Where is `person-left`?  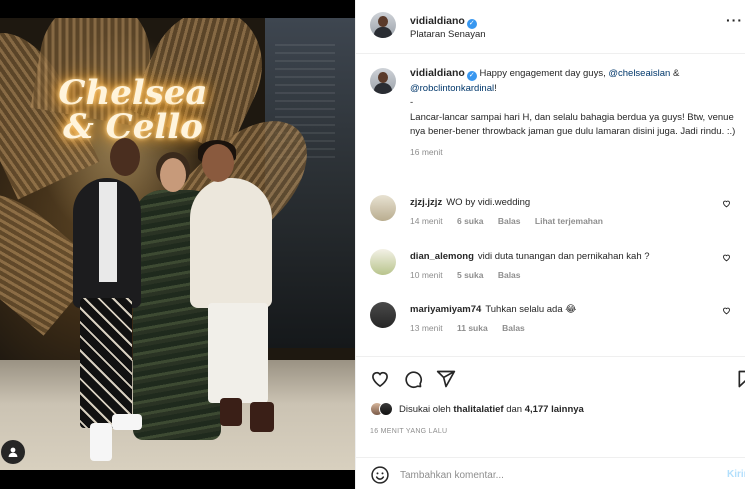
person-left is located at coordinates (107, 243).